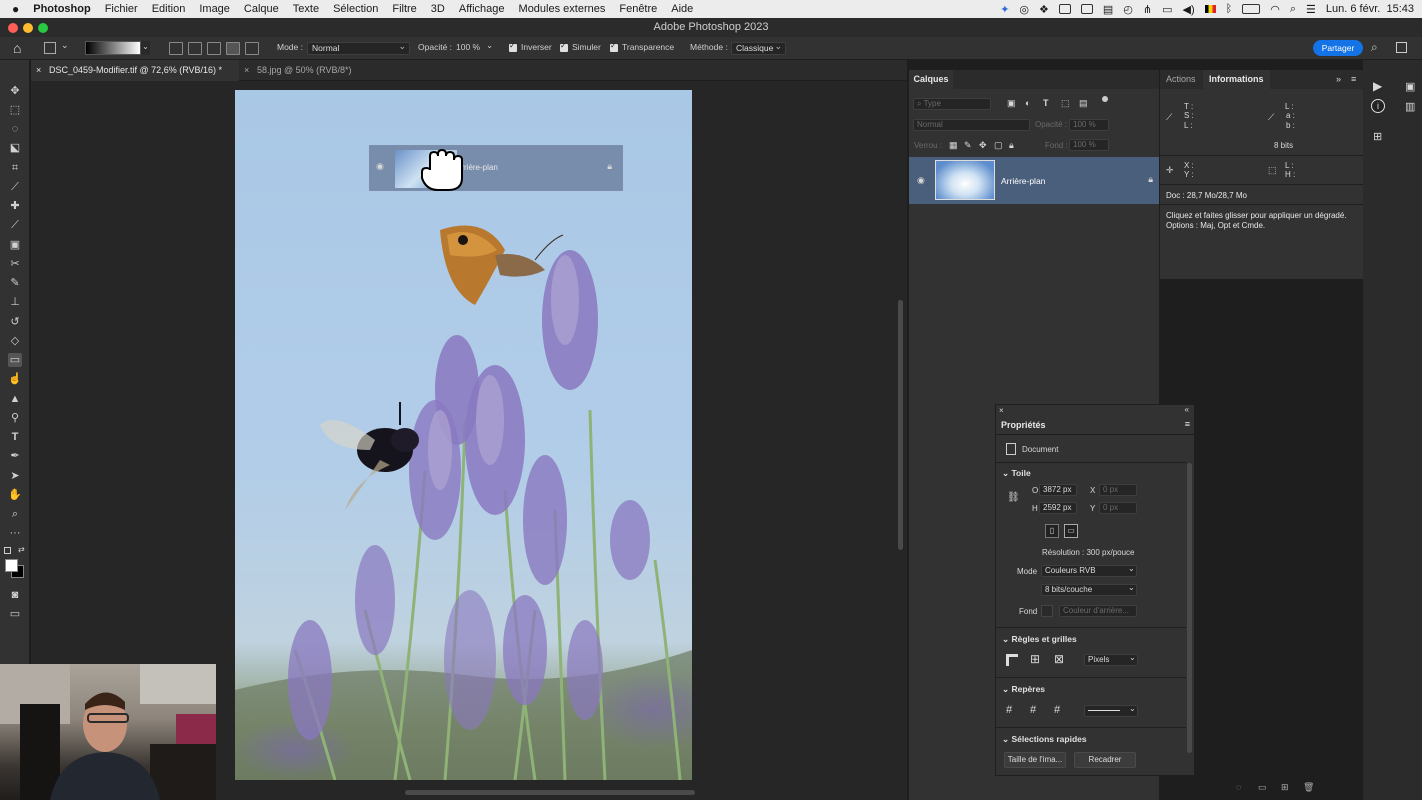  I want to click on clone-stamp-tool-icon: ⊥, so click(15, 302).